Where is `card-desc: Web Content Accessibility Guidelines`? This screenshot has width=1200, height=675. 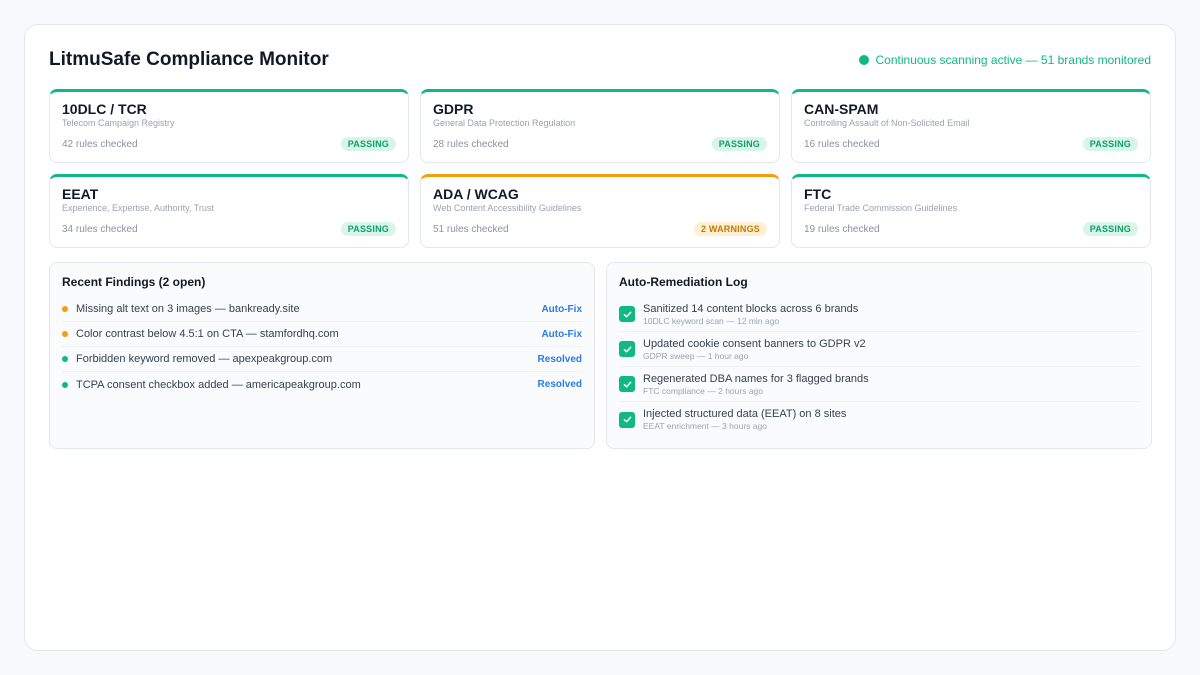
card-desc: Web Content Accessibility Guidelines is located at coordinates (507, 208).